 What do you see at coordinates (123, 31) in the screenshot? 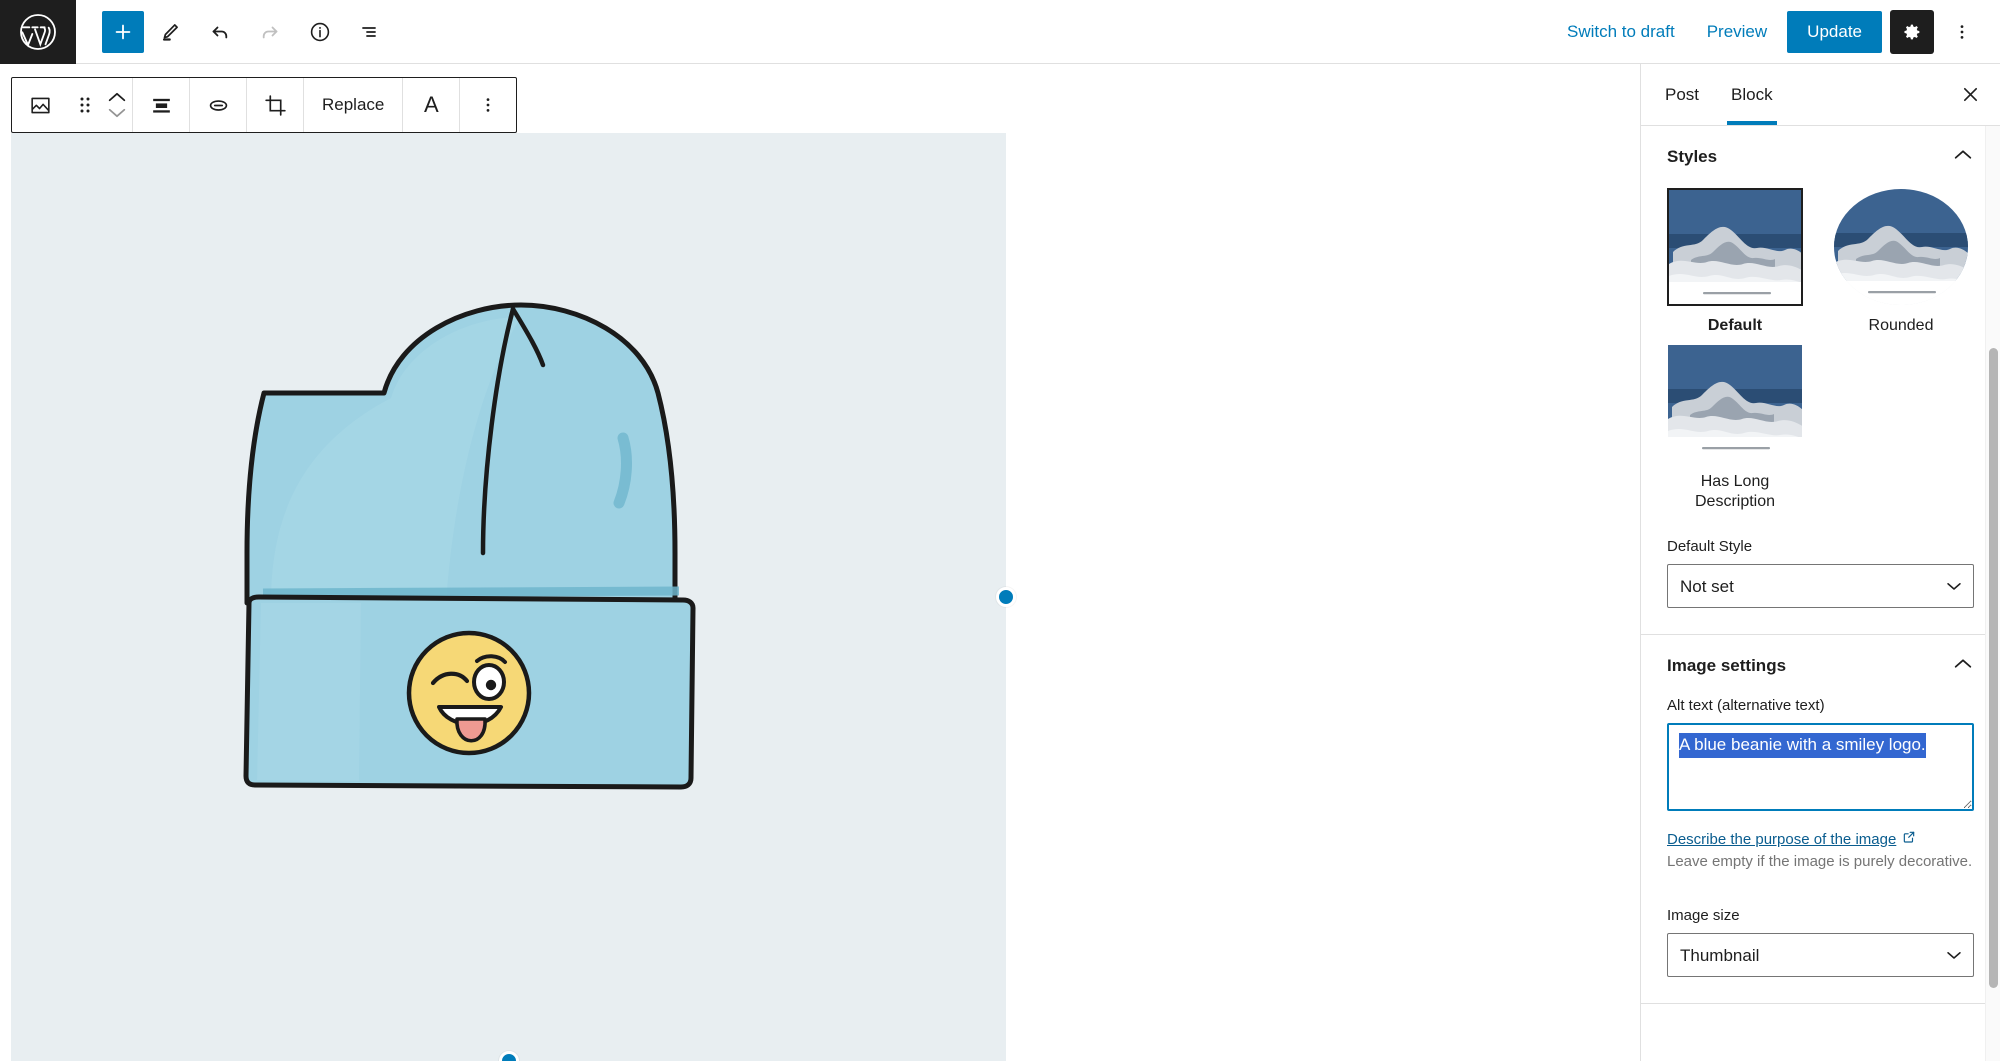
I see `add-block-button` at bounding box center [123, 31].